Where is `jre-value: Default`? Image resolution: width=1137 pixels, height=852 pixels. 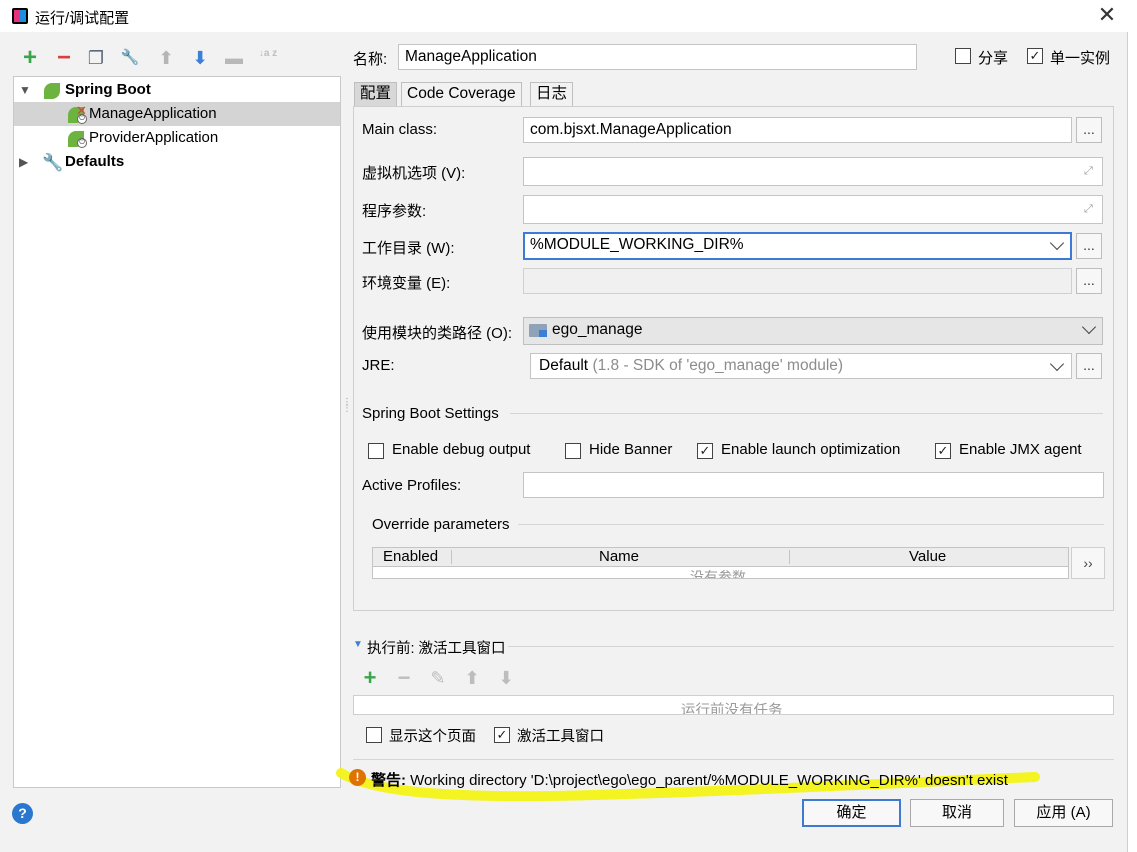 jre-value: Default is located at coordinates (564, 365).